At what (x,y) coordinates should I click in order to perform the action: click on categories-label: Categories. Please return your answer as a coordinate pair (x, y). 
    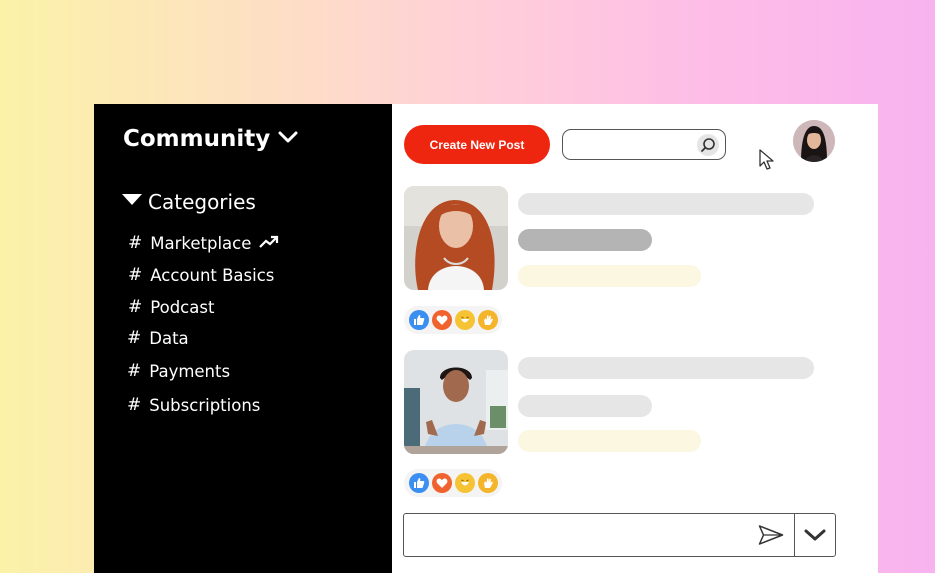
    Looking at the image, I should click on (202, 202).